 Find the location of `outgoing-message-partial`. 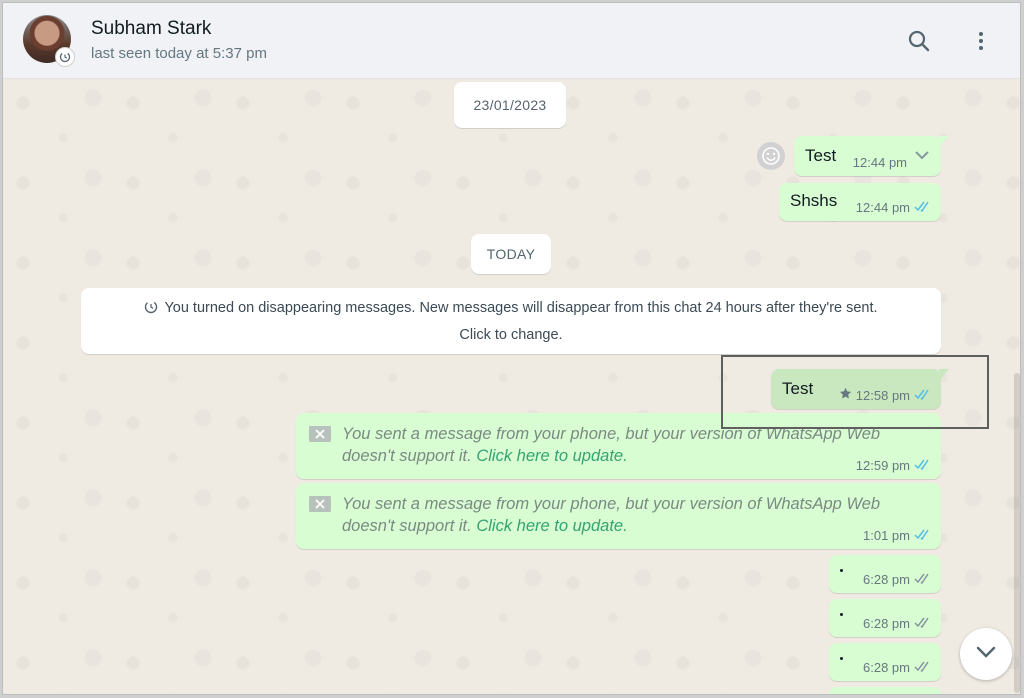

outgoing-message-partial is located at coordinates (885, 690).